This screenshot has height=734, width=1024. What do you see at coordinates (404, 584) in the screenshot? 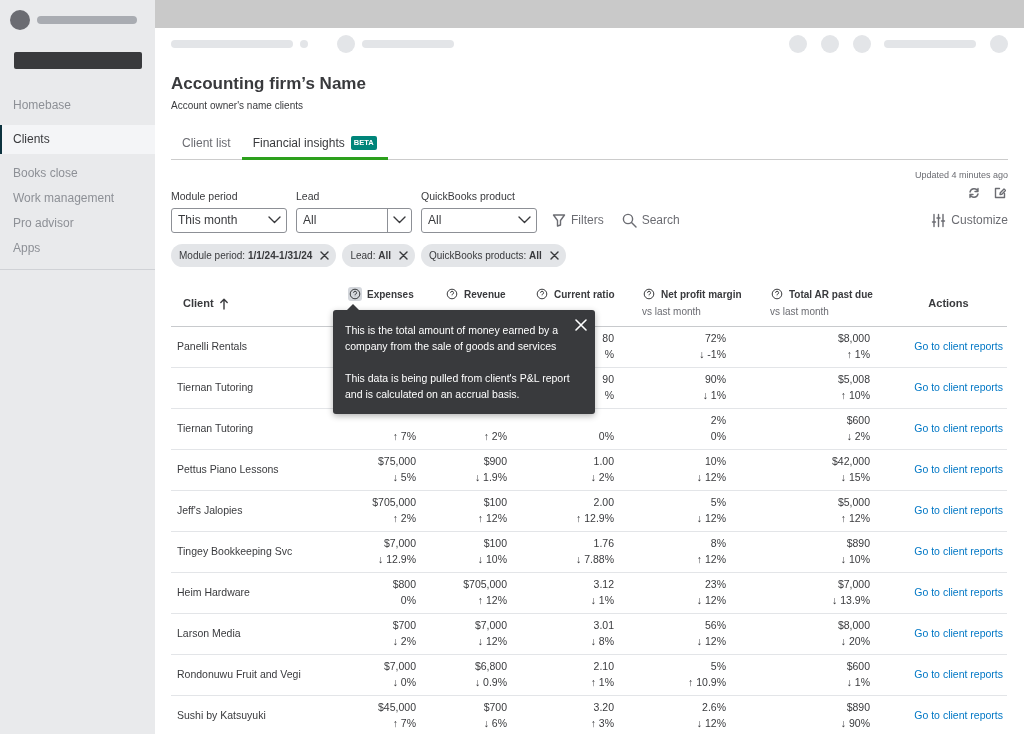
I see `cell-value: $800` at bounding box center [404, 584].